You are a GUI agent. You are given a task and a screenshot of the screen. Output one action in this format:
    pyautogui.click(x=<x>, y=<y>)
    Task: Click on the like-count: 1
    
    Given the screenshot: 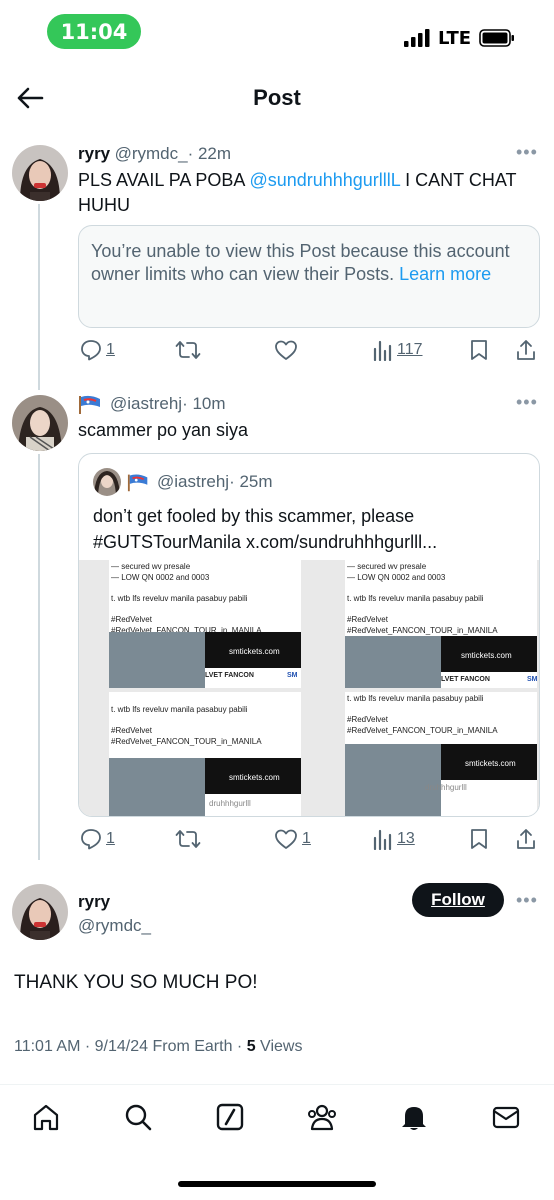 What is the action you would take?
    pyautogui.click(x=306, y=838)
    